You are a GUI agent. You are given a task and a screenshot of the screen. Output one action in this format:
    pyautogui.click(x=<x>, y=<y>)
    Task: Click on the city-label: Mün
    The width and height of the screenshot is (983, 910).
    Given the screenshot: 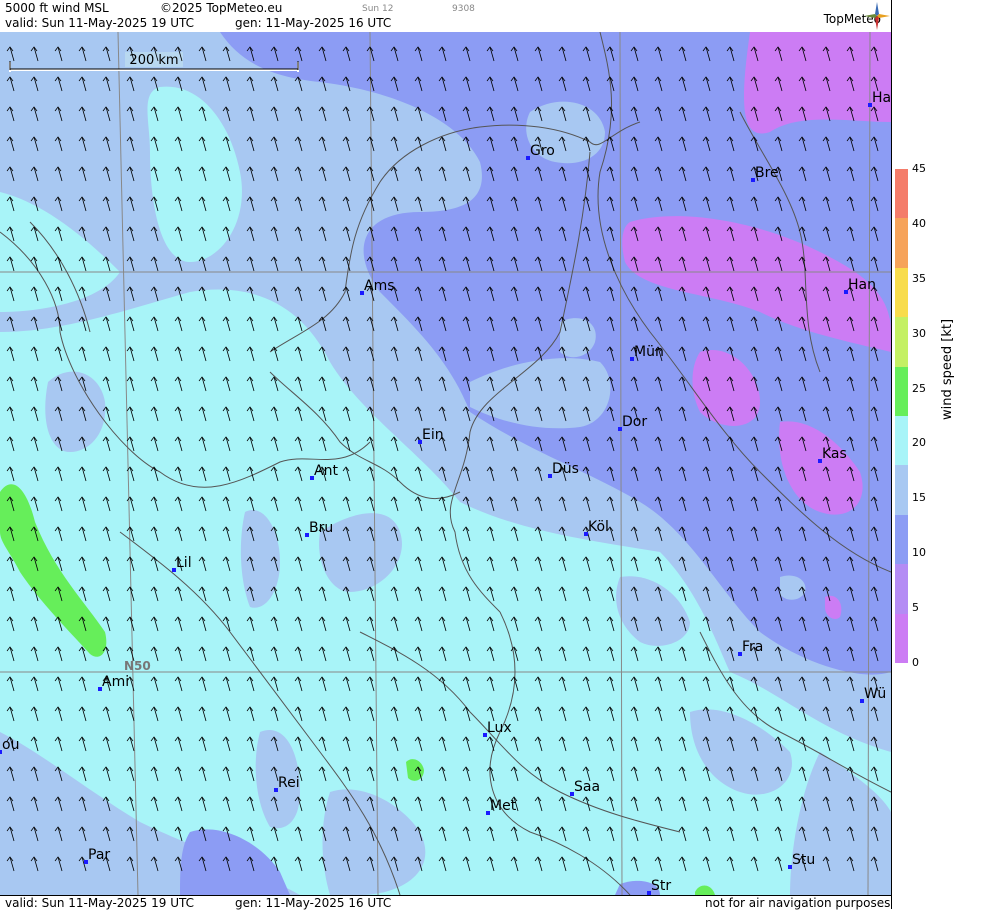 What is the action you would take?
    pyautogui.click(x=649, y=352)
    